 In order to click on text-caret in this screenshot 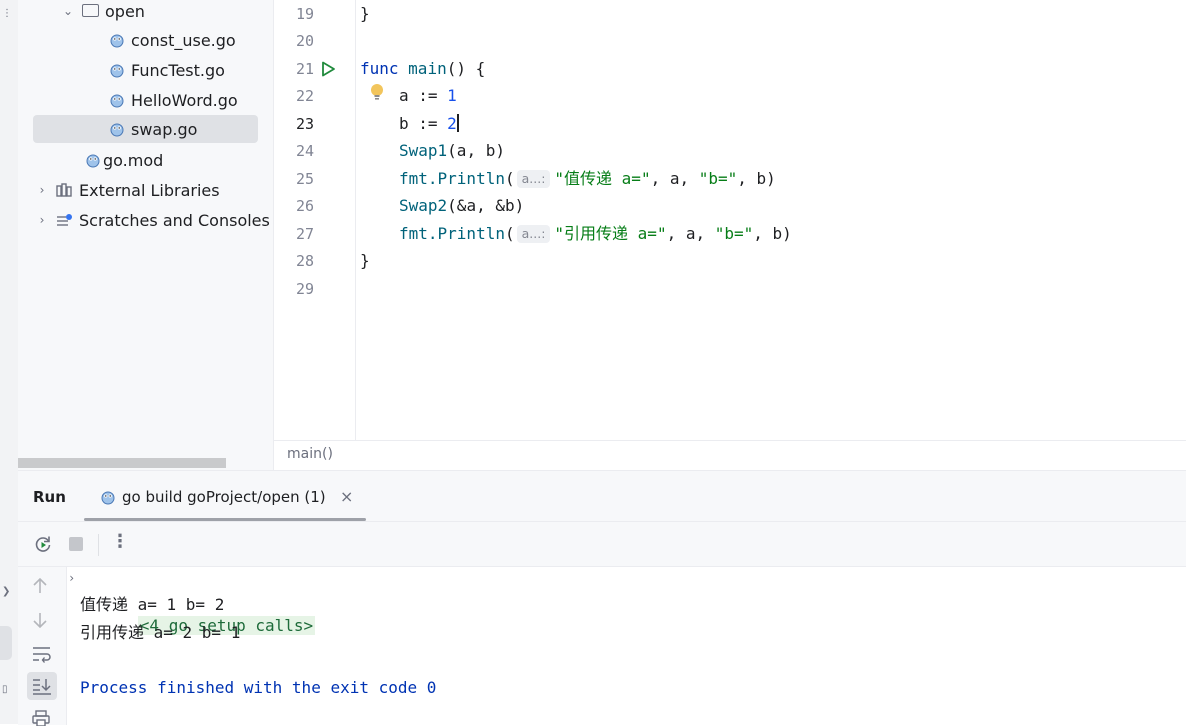, I will do `click(457, 123)`.